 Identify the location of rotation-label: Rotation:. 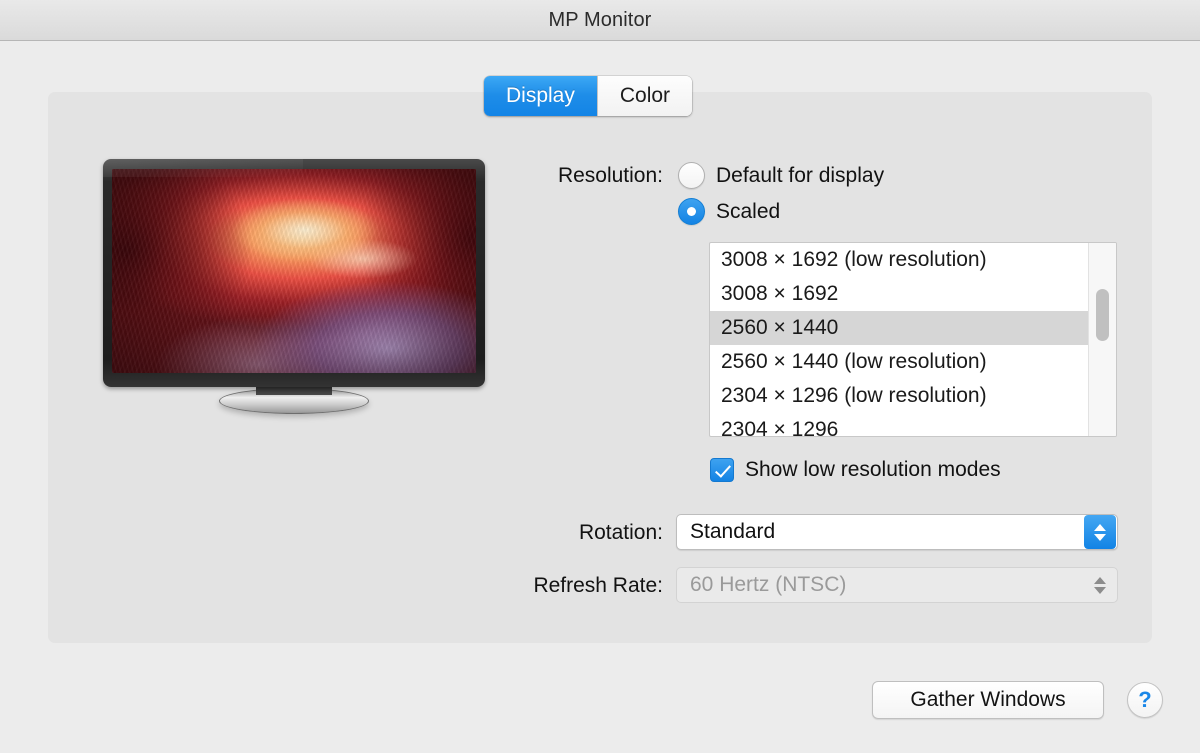
(620, 532).